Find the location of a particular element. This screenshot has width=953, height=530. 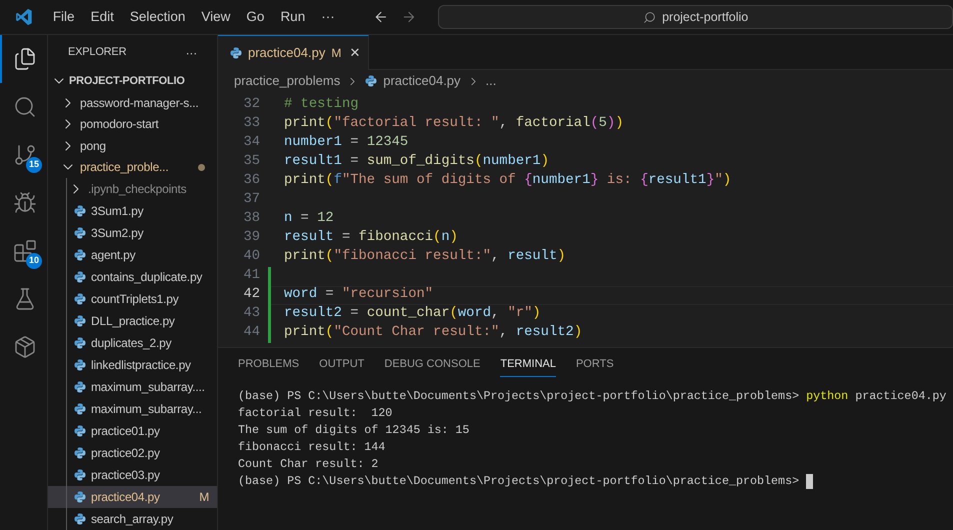

file-name: practice02.py is located at coordinates (125, 453).